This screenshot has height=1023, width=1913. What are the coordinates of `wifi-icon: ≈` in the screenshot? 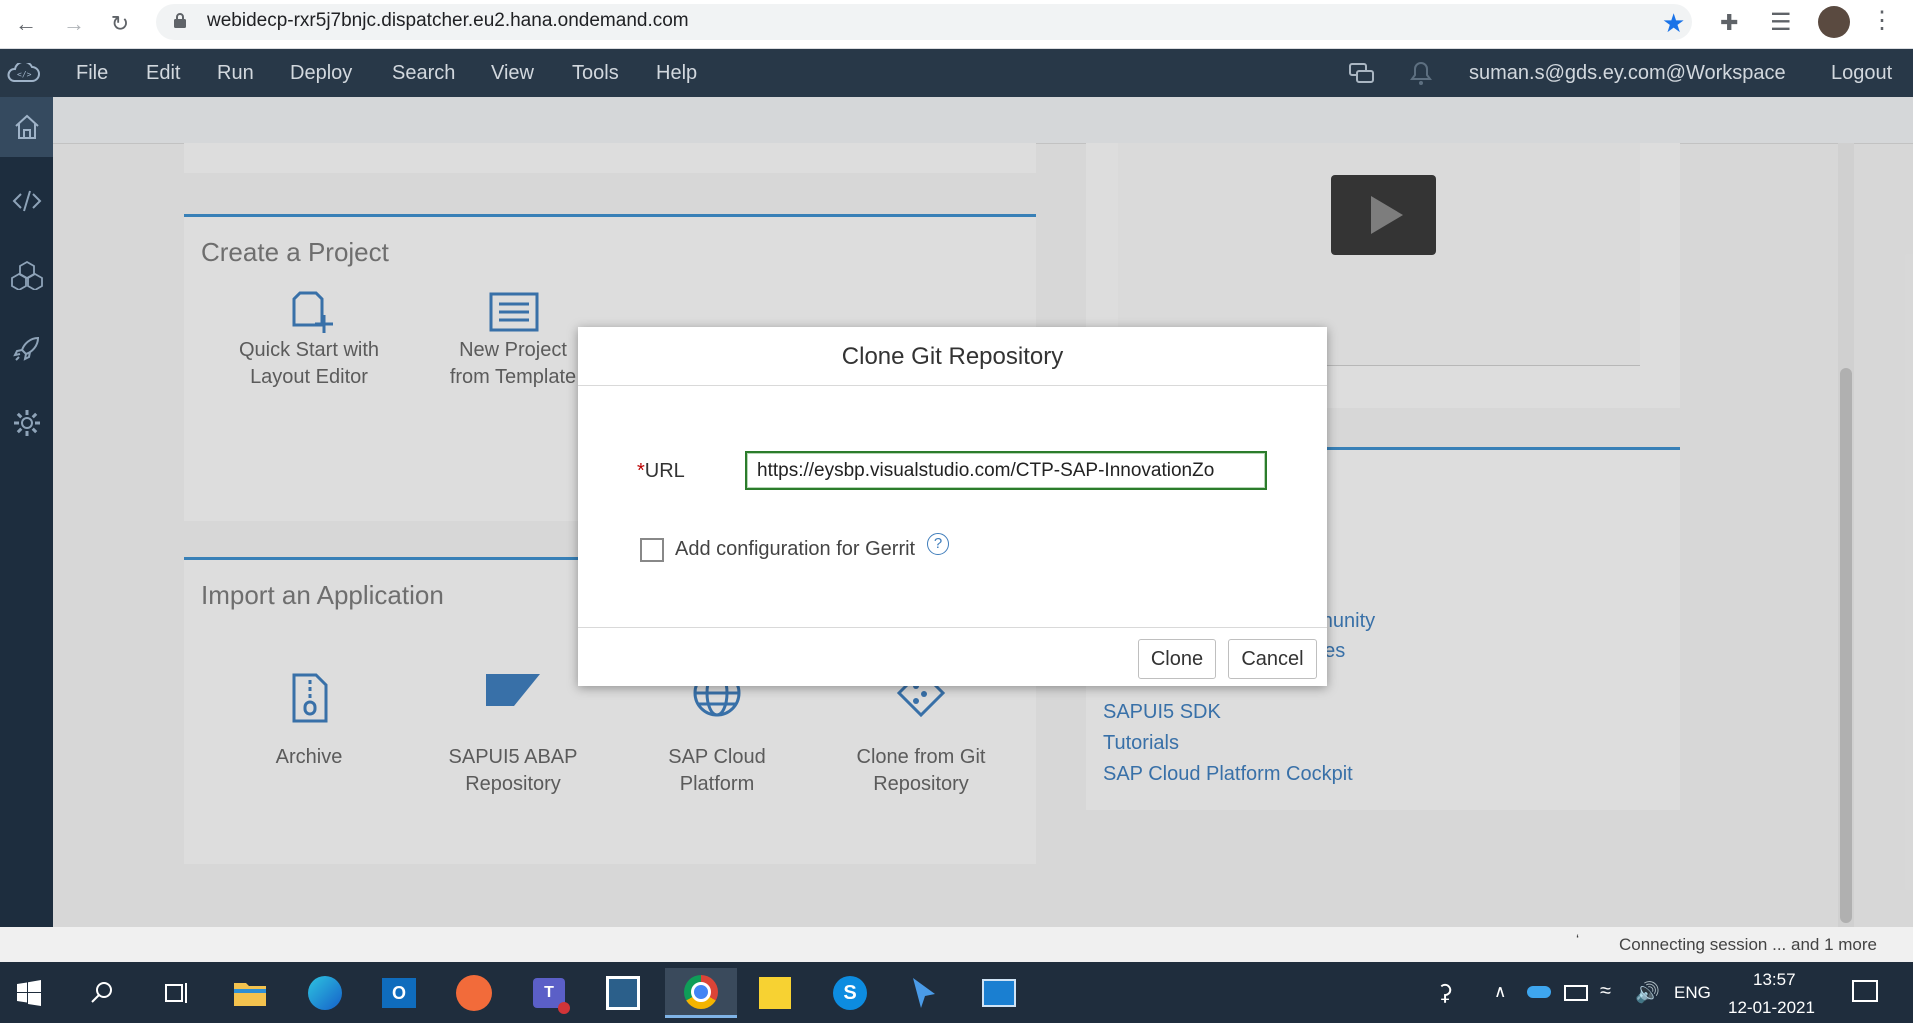 It's located at (1605, 991).